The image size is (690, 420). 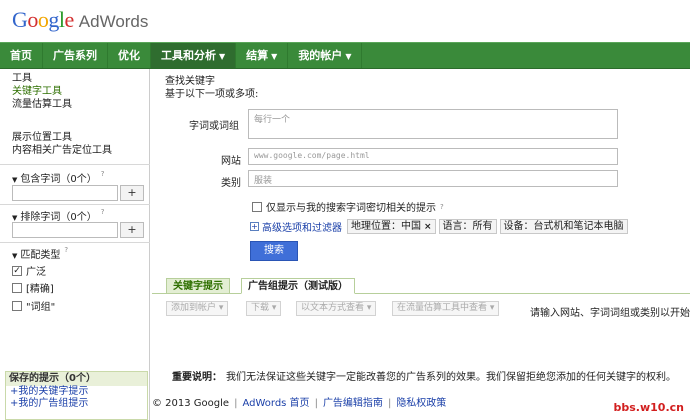 What do you see at coordinates (188, 55) in the screenshot?
I see `nav-tools-label: 工具和分析` at bounding box center [188, 55].